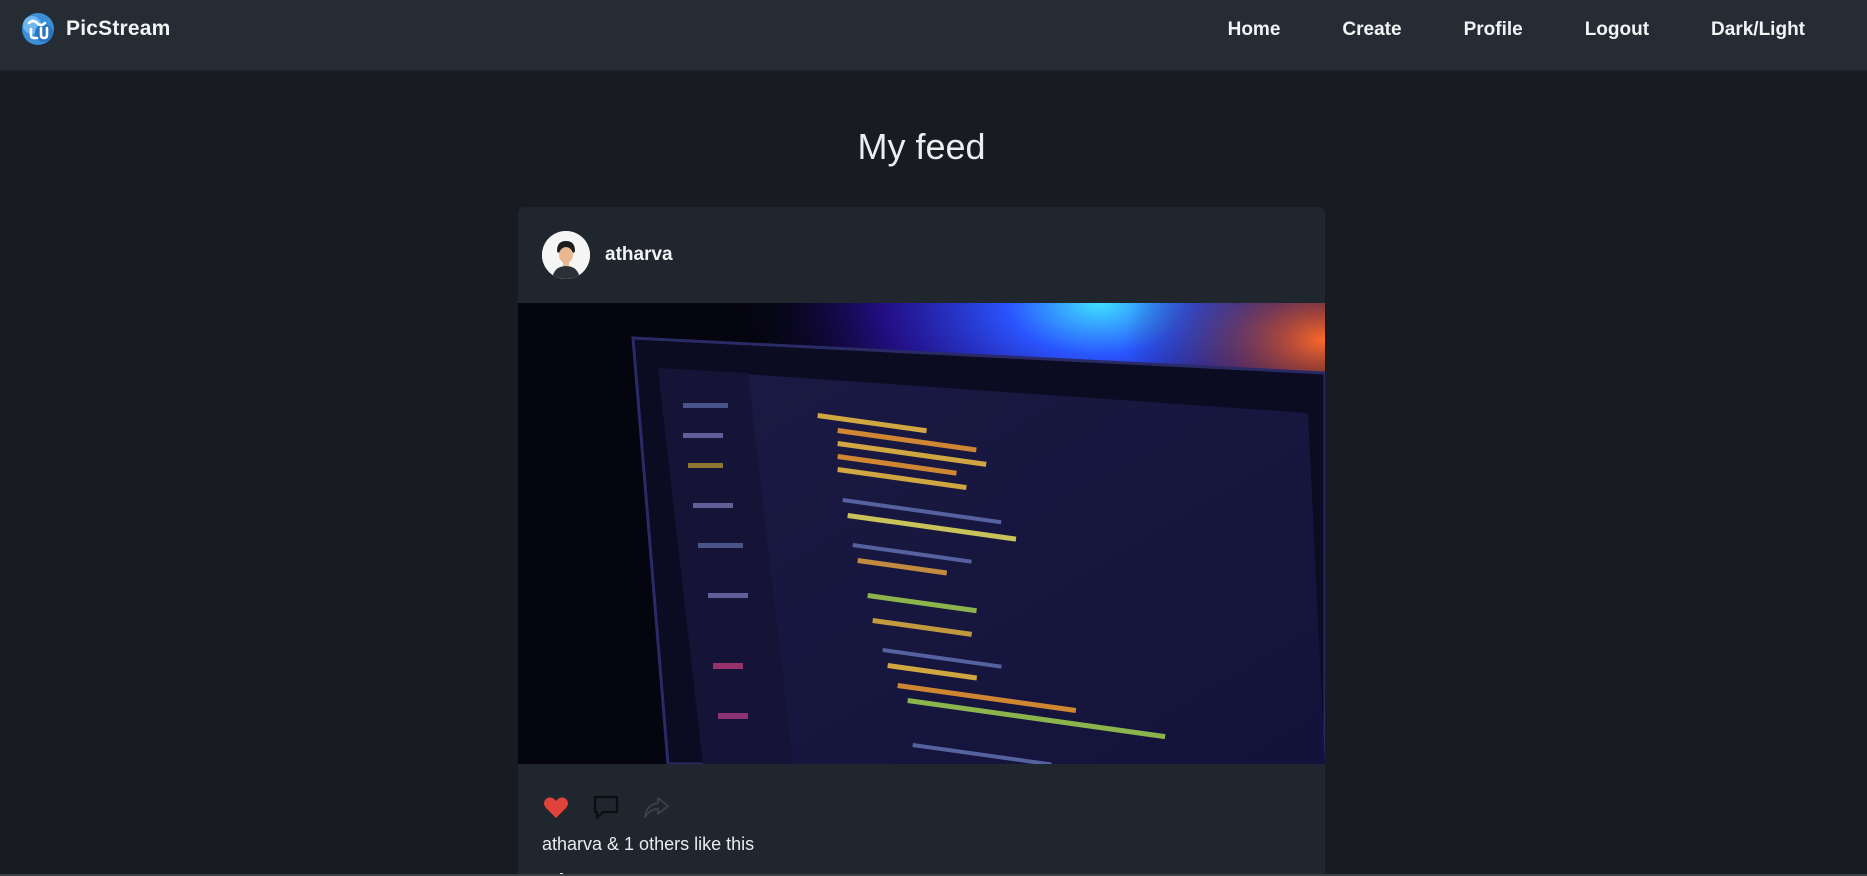 This screenshot has width=1867, height=876. What do you see at coordinates (118, 28) in the screenshot?
I see `brand-name: PicStream` at bounding box center [118, 28].